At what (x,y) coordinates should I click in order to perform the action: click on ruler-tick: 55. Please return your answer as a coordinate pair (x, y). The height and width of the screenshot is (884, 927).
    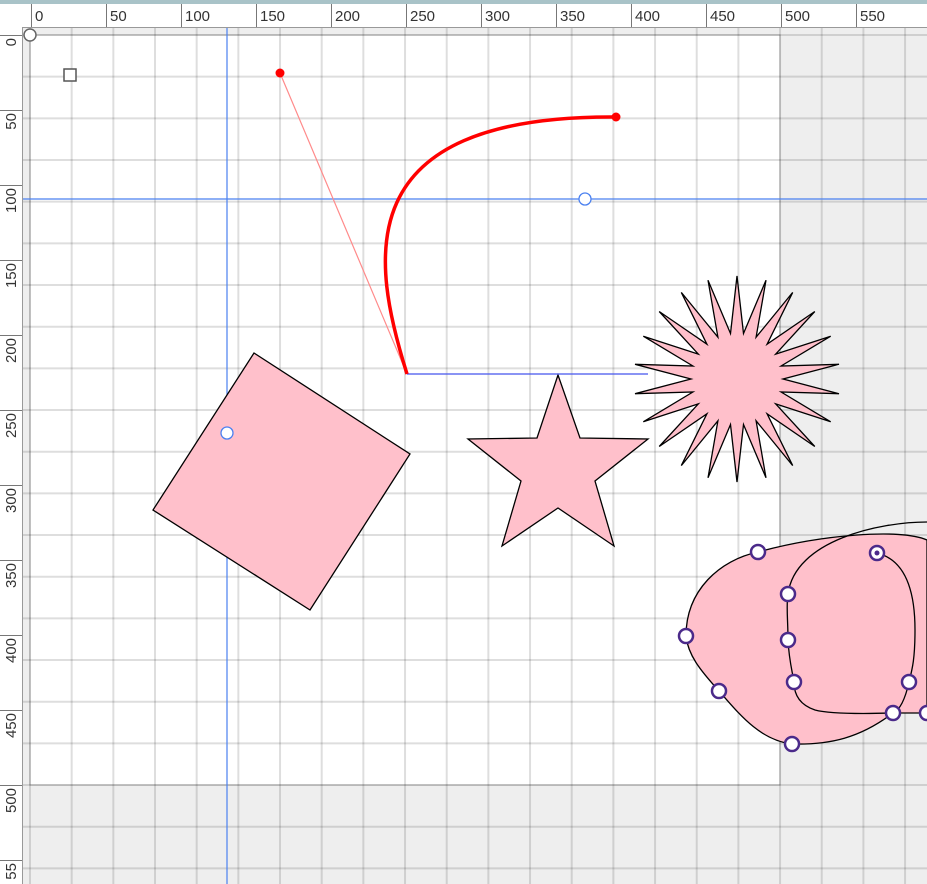
    Looking at the image, I should click on (11, 870).